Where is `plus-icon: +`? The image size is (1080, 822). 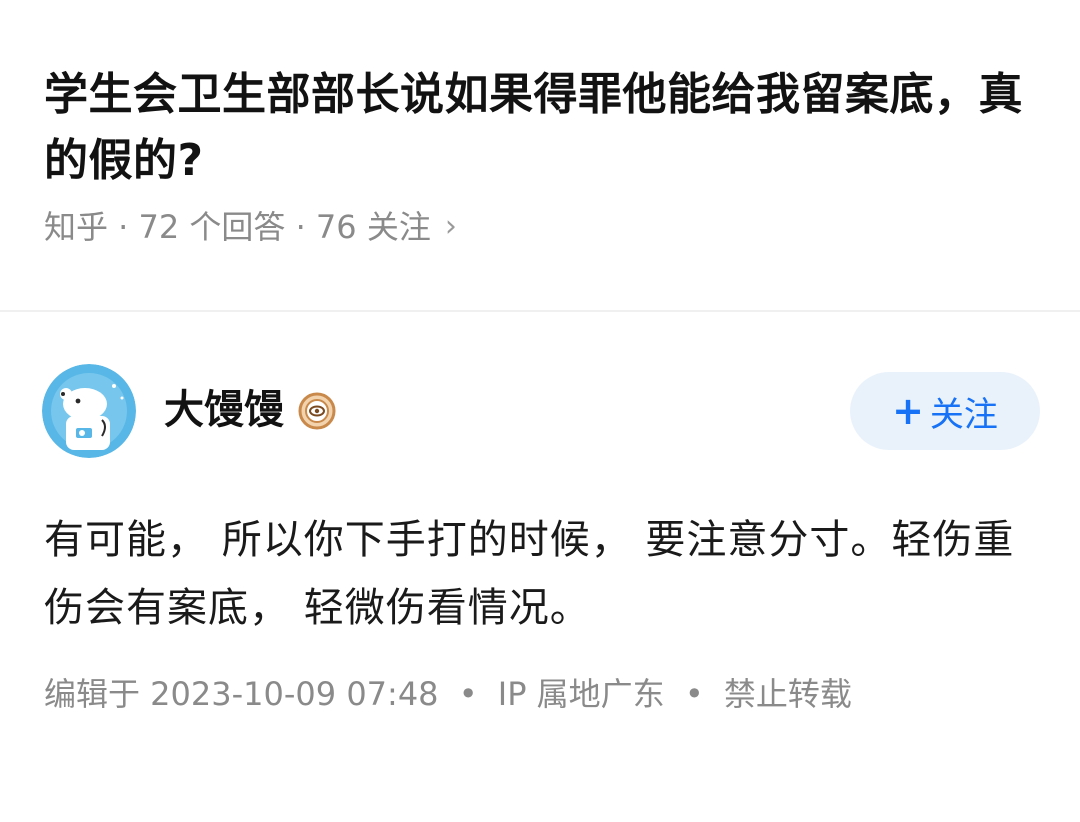
plus-icon: + is located at coordinates (908, 411).